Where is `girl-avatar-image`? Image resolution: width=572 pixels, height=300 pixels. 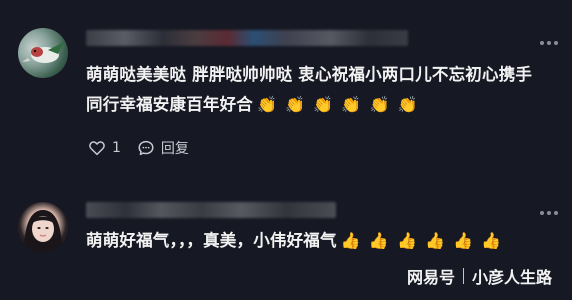
girl-avatar-image is located at coordinates (43, 231).